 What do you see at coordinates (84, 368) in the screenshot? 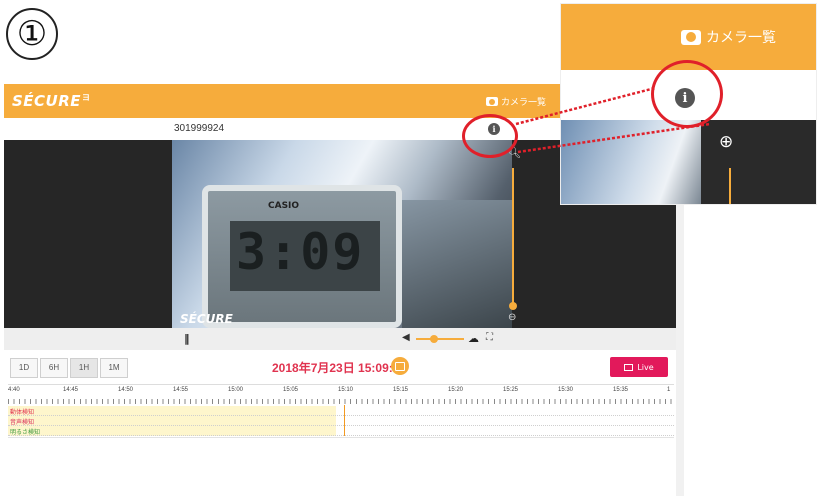
I see `range-button-1h: 1H` at bounding box center [84, 368].